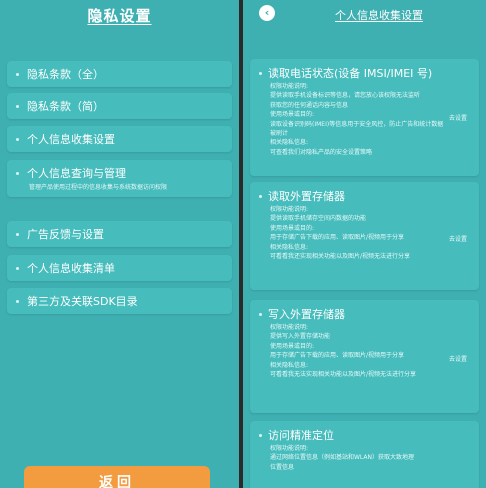 This screenshot has width=486, height=488. What do you see at coordinates (267, 13) in the screenshot?
I see `back-arrow-icon: ‹` at bounding box center [267, 13].